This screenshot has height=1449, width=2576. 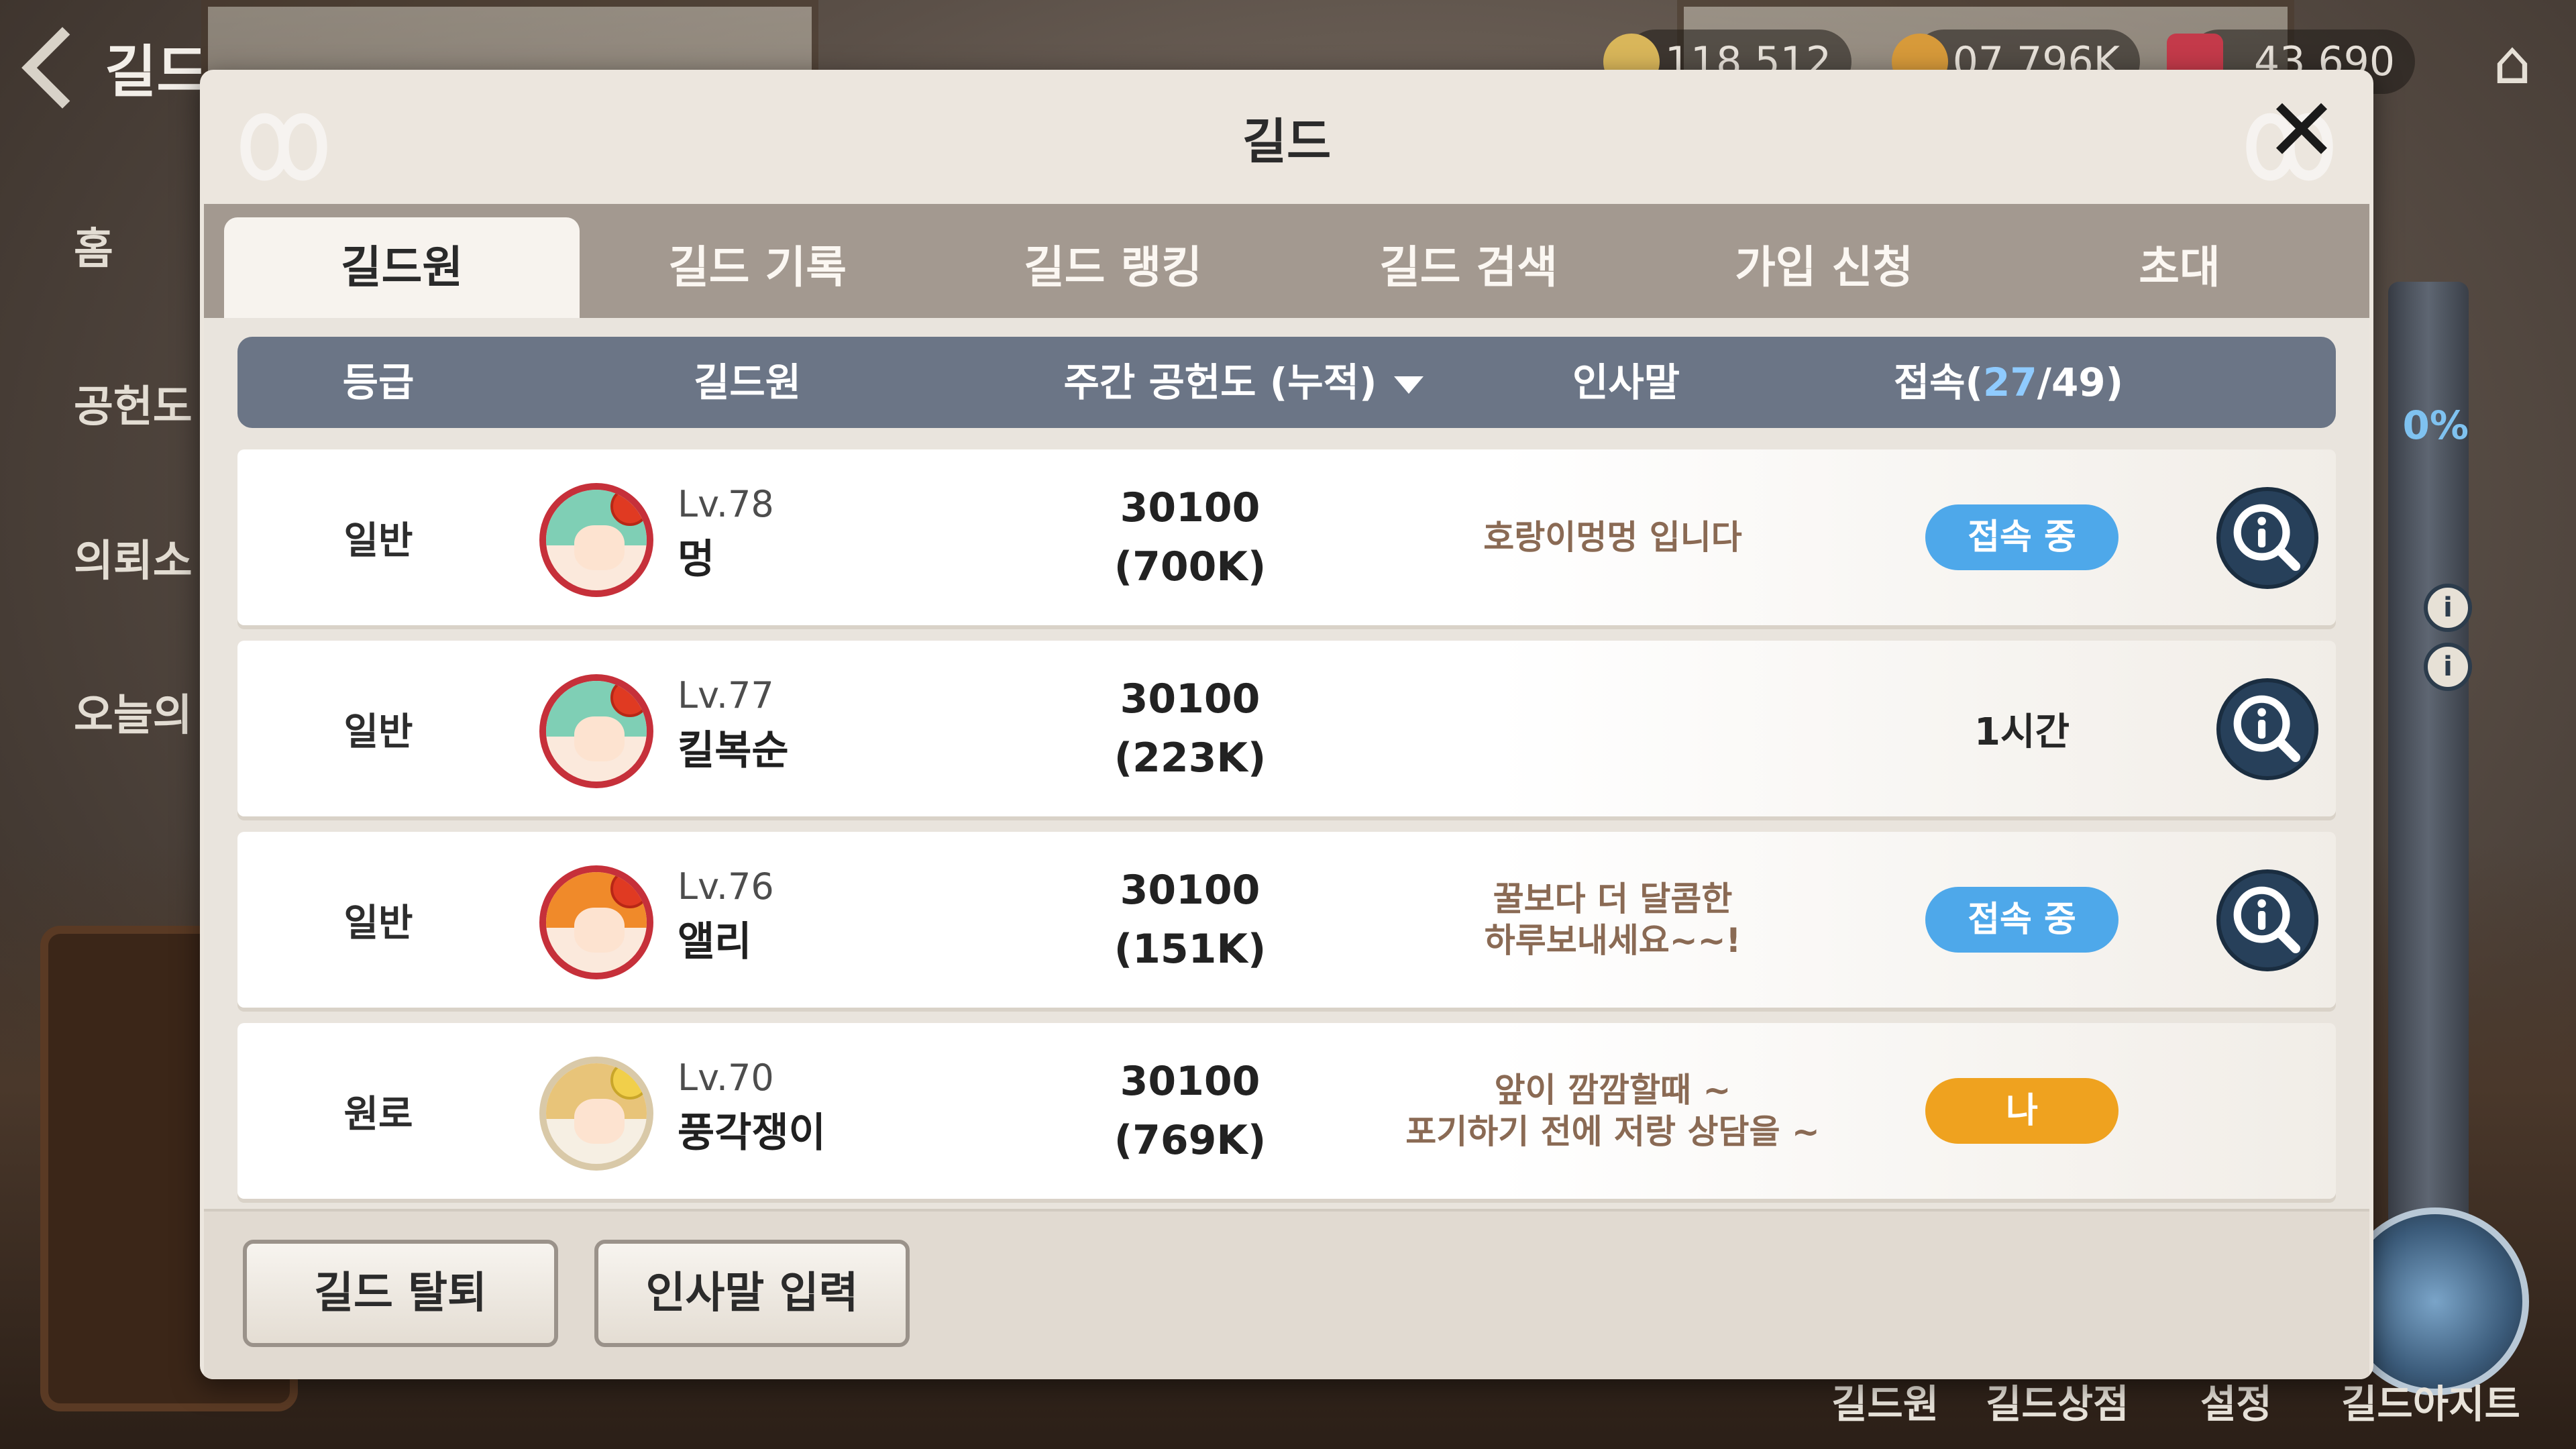 What do you see at coordinates (1190, 729) in the screenshot?
I see `member-contribution: 30100 (223K)` at bounding box center [1190, 729].